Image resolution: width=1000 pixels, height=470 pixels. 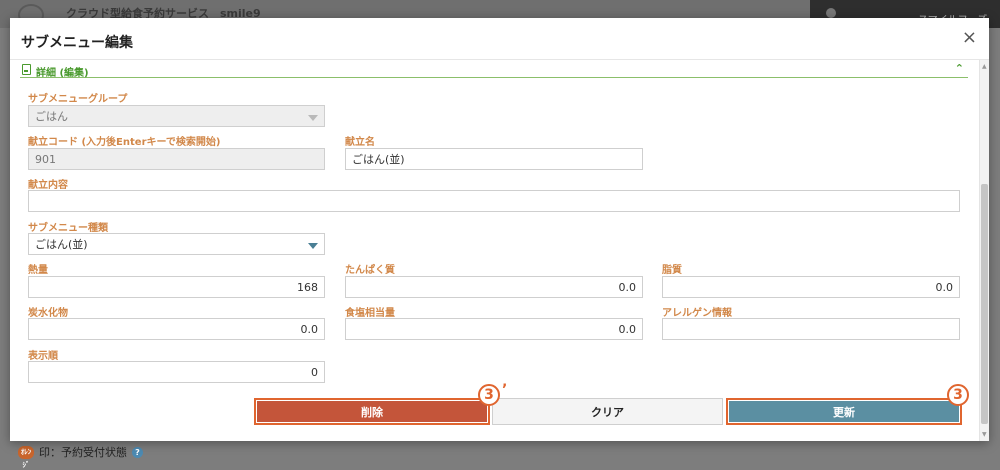 What do you see at coordinates (314, 372) in the screenshot?
I see `display-order-value: 0` at bounding box center [314, 372].